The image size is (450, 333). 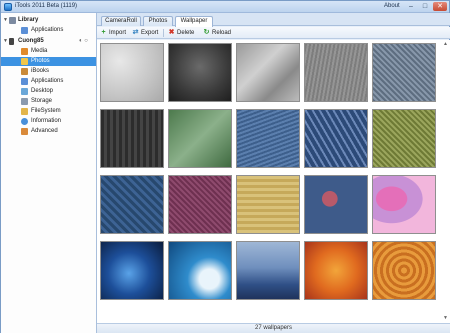 What do you see at coordinates (24, 111) in the screenshot?
I see `filesystem-icon` at bounding box center [24, 111].